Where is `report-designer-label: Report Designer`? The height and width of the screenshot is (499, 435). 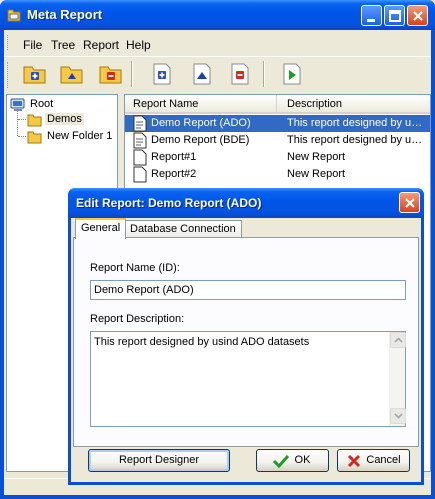 report-designer-label: Report Designer is located at coordinates (159, 460).